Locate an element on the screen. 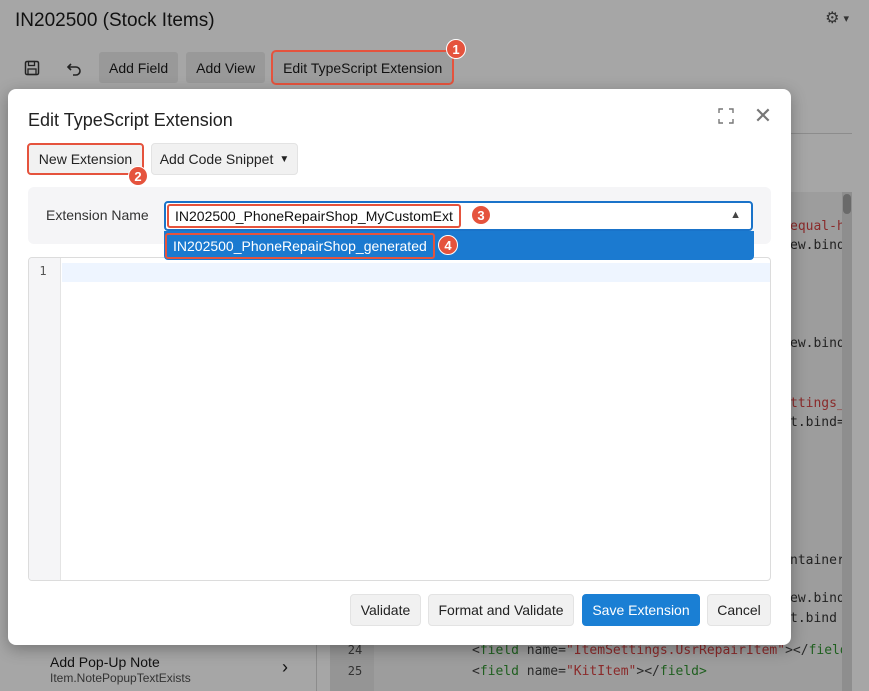 This screenshot has width=869, height=691. code-fragment: equal-h is located at coordinates (817, 226).